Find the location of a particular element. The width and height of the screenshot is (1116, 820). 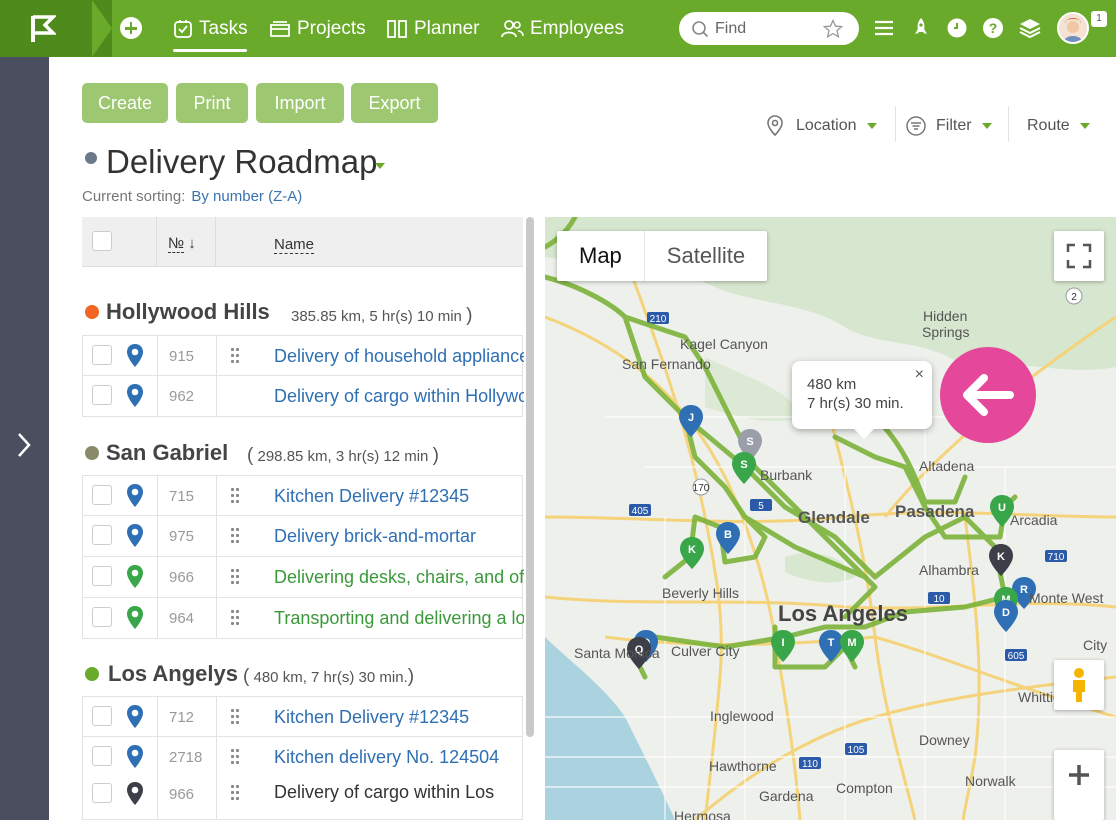

add-new-button is located at coordinates (131, 28).